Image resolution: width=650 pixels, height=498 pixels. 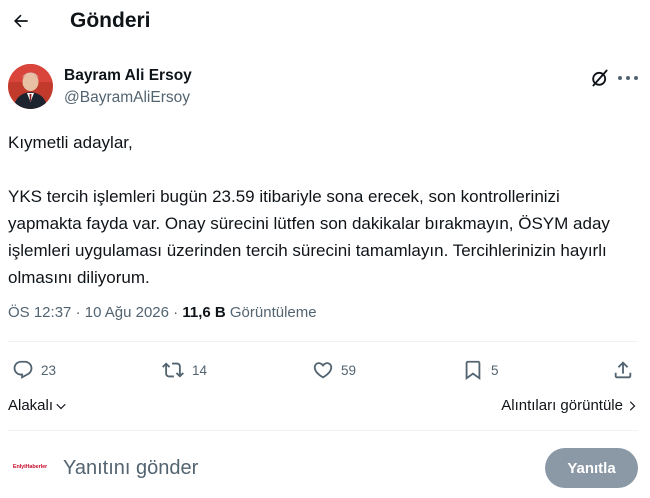 I want to click on reply-avatar-logo: EnIyiHaberler, so click(x=30, y=467).